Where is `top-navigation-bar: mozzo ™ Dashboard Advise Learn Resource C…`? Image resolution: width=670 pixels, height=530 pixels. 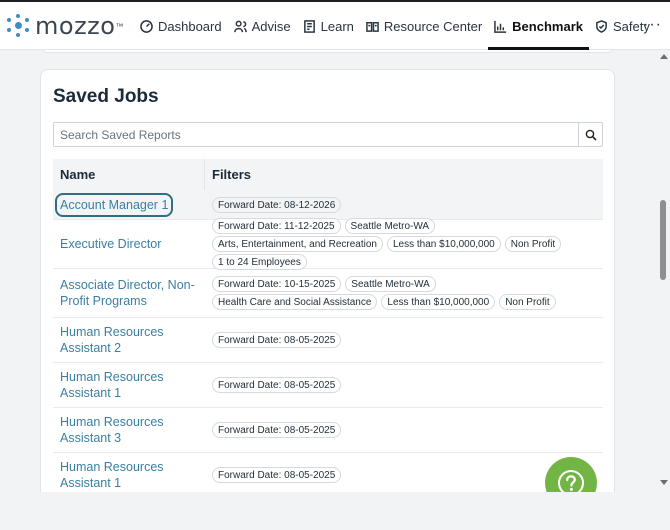
top-navigation-bar: mozzo ™ Dashboard Advise Learn Resource C… is located at coordinates (335, 25).